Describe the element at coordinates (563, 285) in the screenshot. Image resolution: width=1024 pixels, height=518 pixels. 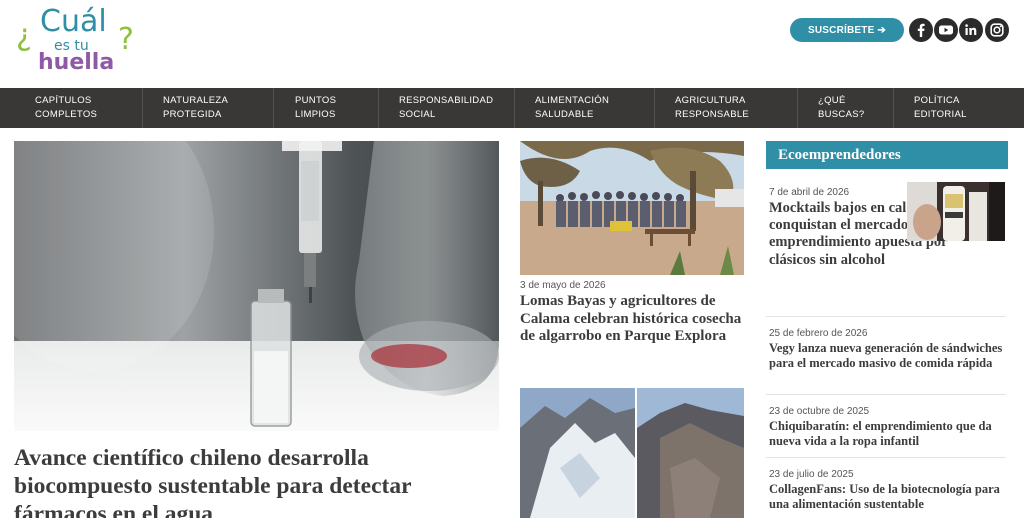
I see `article-date: 3 de mayo de 2026` at that location.